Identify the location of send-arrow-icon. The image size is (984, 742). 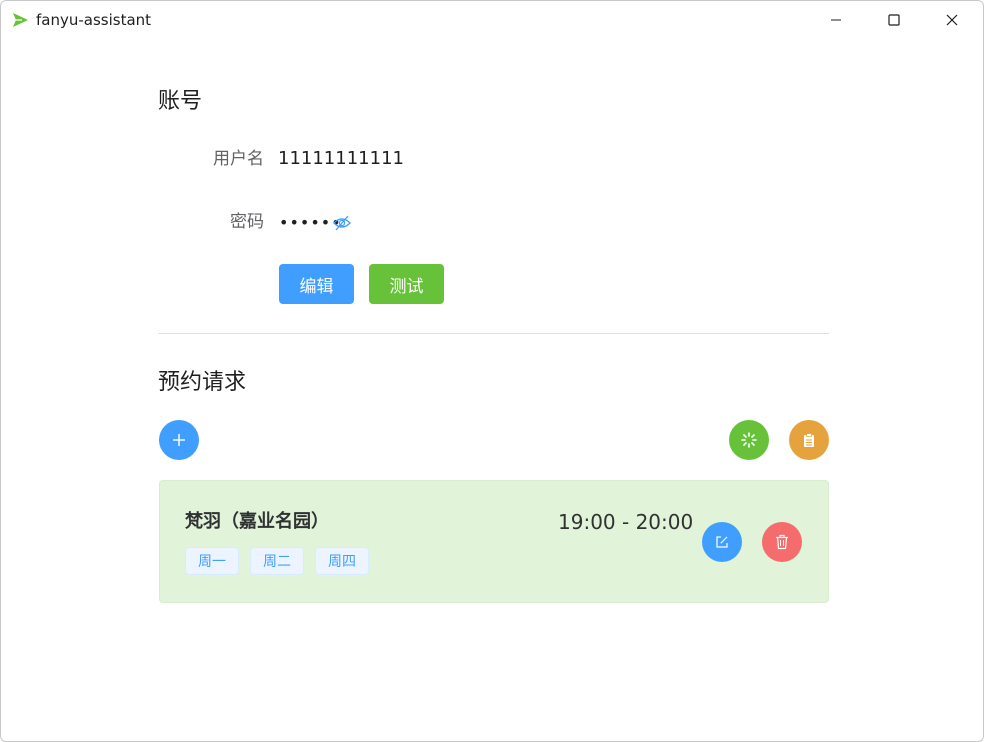
(20, 20).